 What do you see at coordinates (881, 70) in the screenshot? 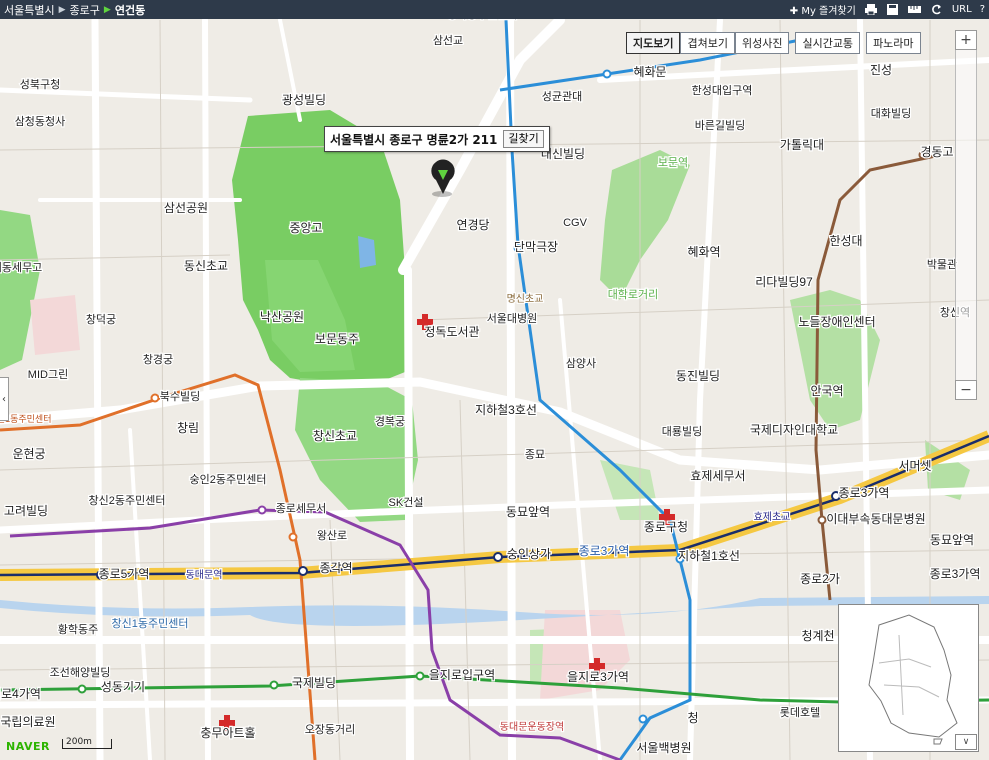
I see `map-label: 진성` at bounding box center [881, 70].